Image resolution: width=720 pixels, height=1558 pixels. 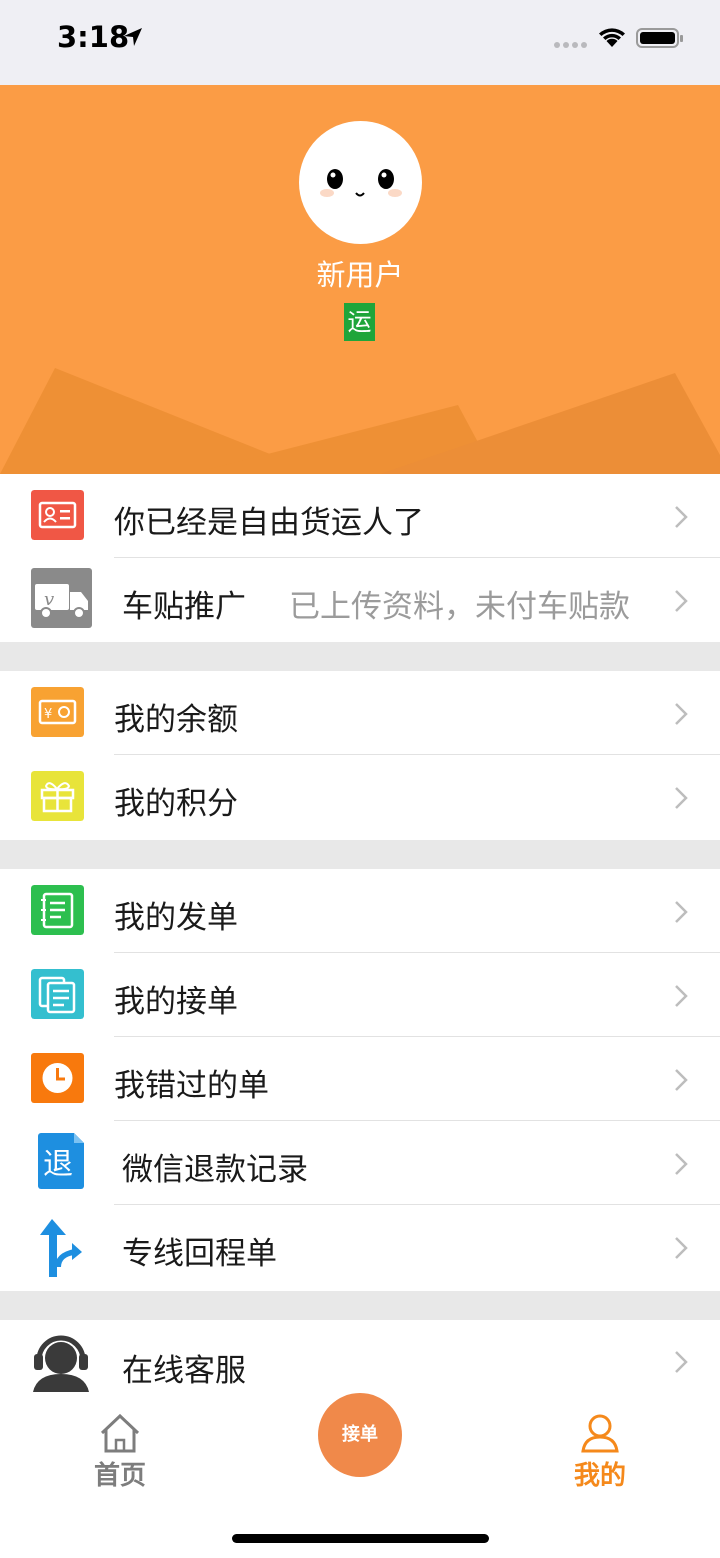 What do you see at coordinates (570, 45) in the screenshot?
I see `signal-icon` at bounding box center [570, 45].